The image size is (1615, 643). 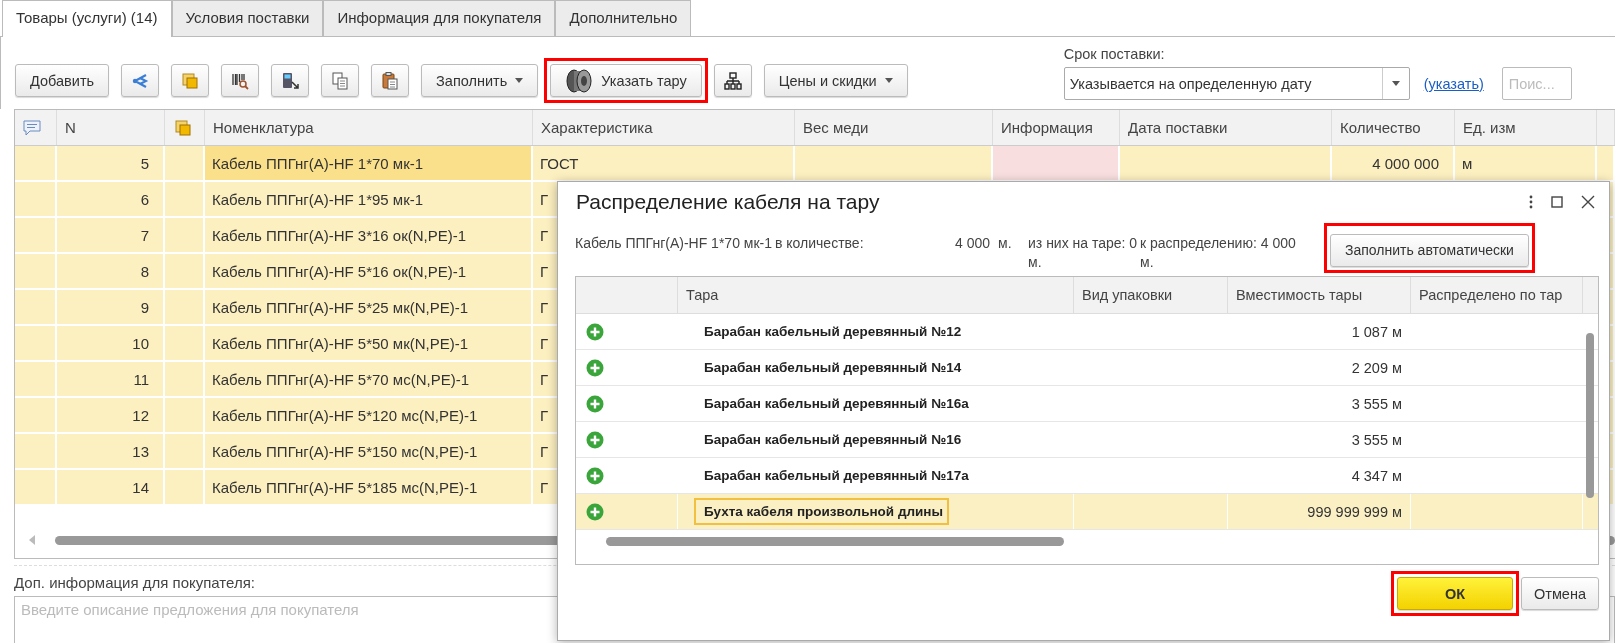 What do you see at coordinates (626, 80) in the screenshot?
I see `tare-button: Указать тару` at bounding box center [626, 80].